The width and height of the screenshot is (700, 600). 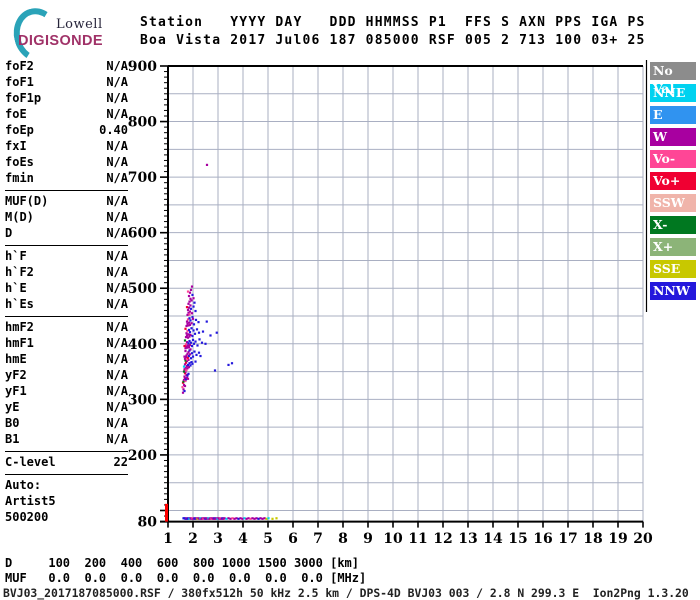 What do you see at coordinates (142, 67) in the screenshot?
I see `y-axis-label-900: 900` at bounding box center [142, 67].